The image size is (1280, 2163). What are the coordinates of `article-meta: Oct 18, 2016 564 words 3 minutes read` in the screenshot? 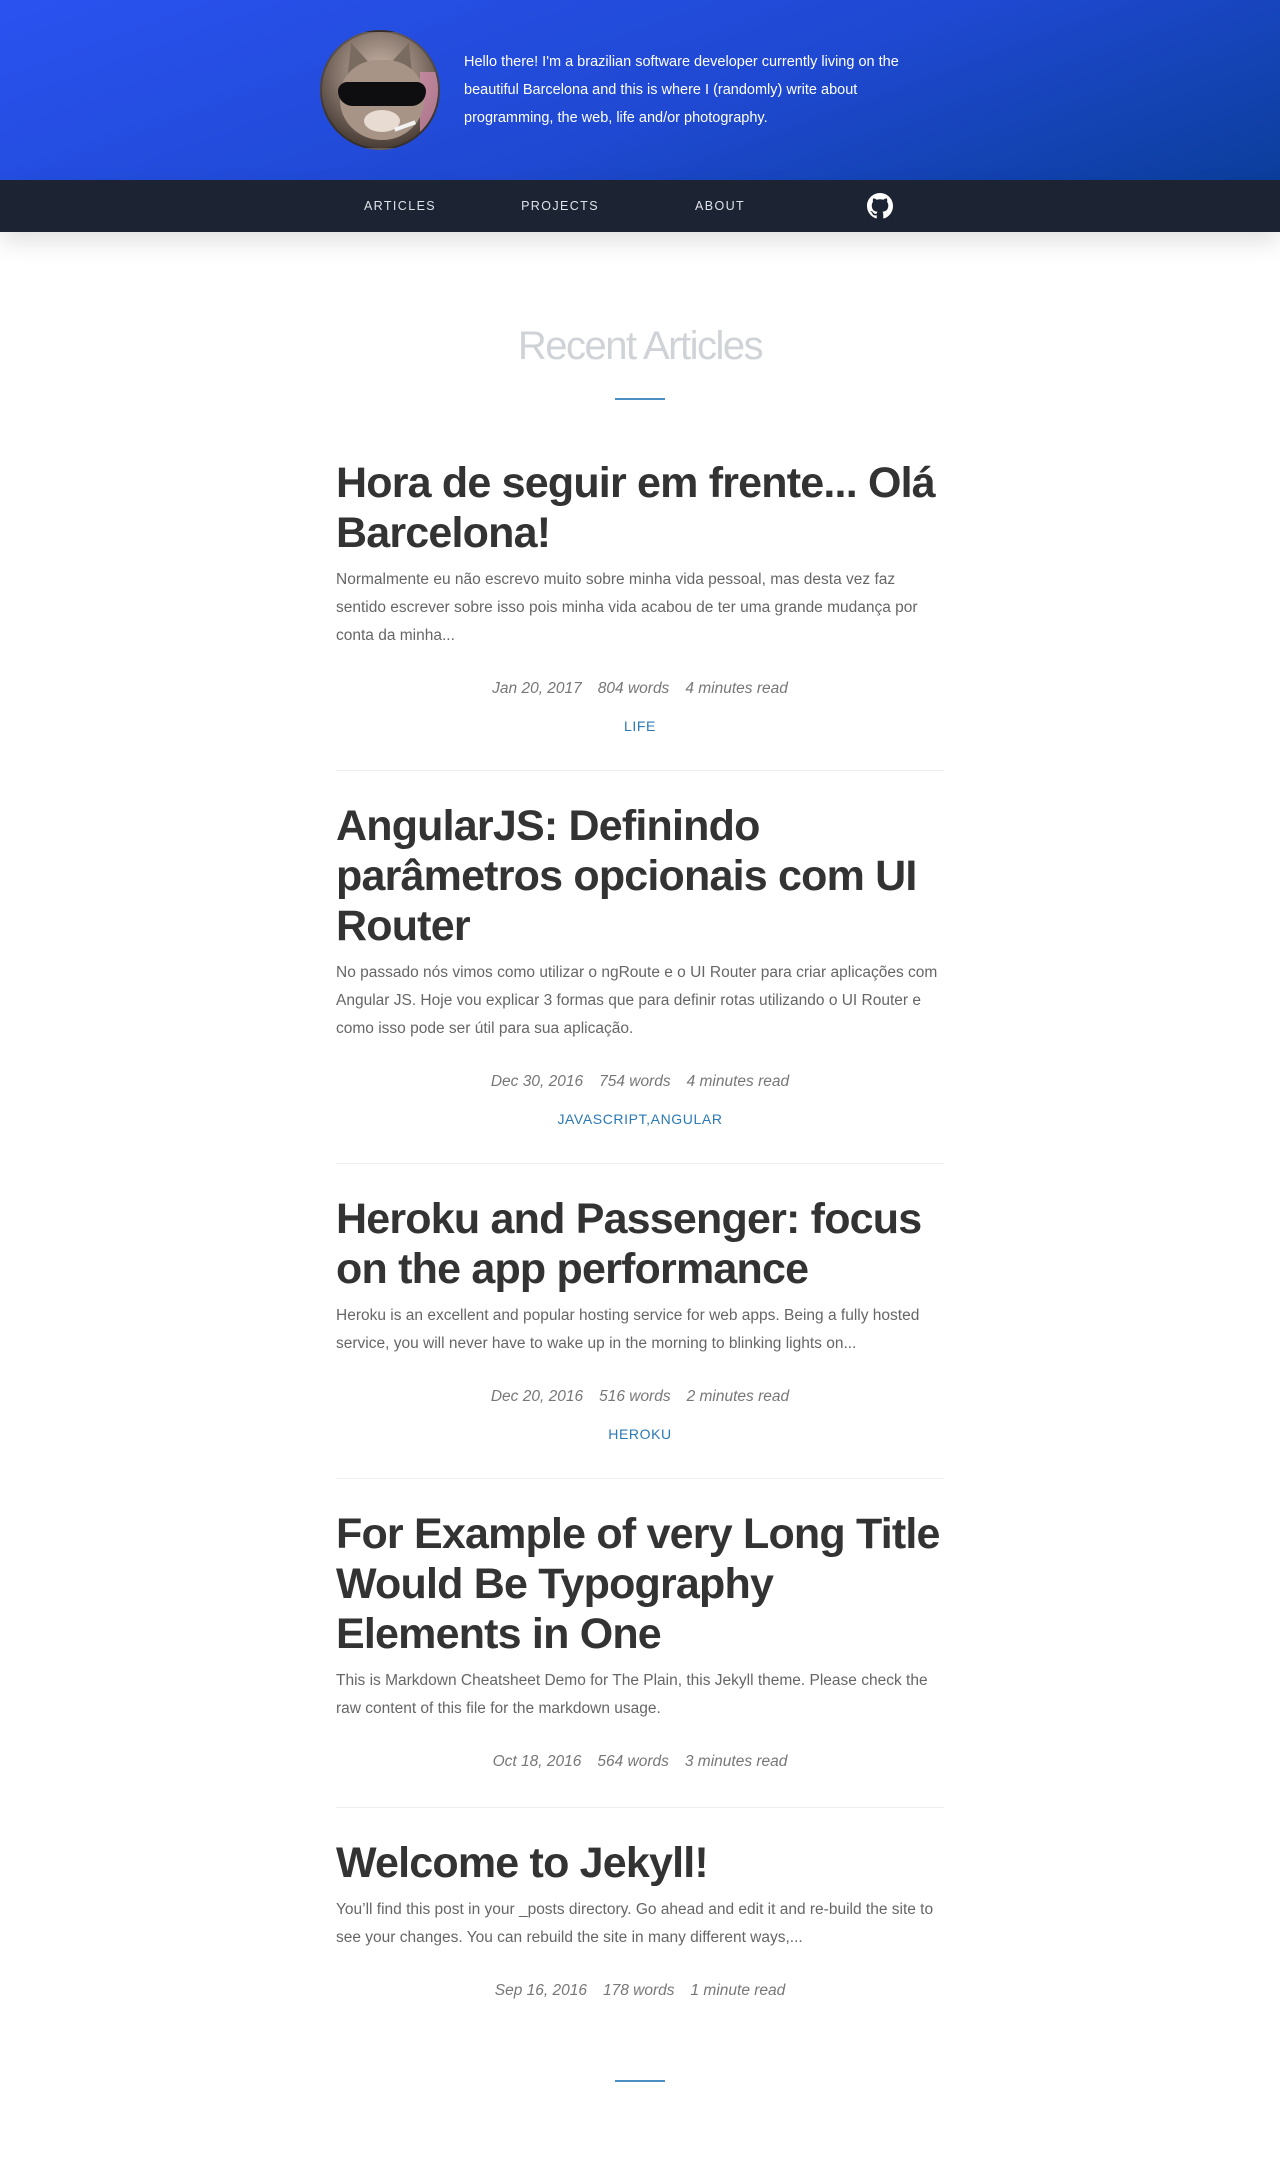 It's located at (640, 1762).